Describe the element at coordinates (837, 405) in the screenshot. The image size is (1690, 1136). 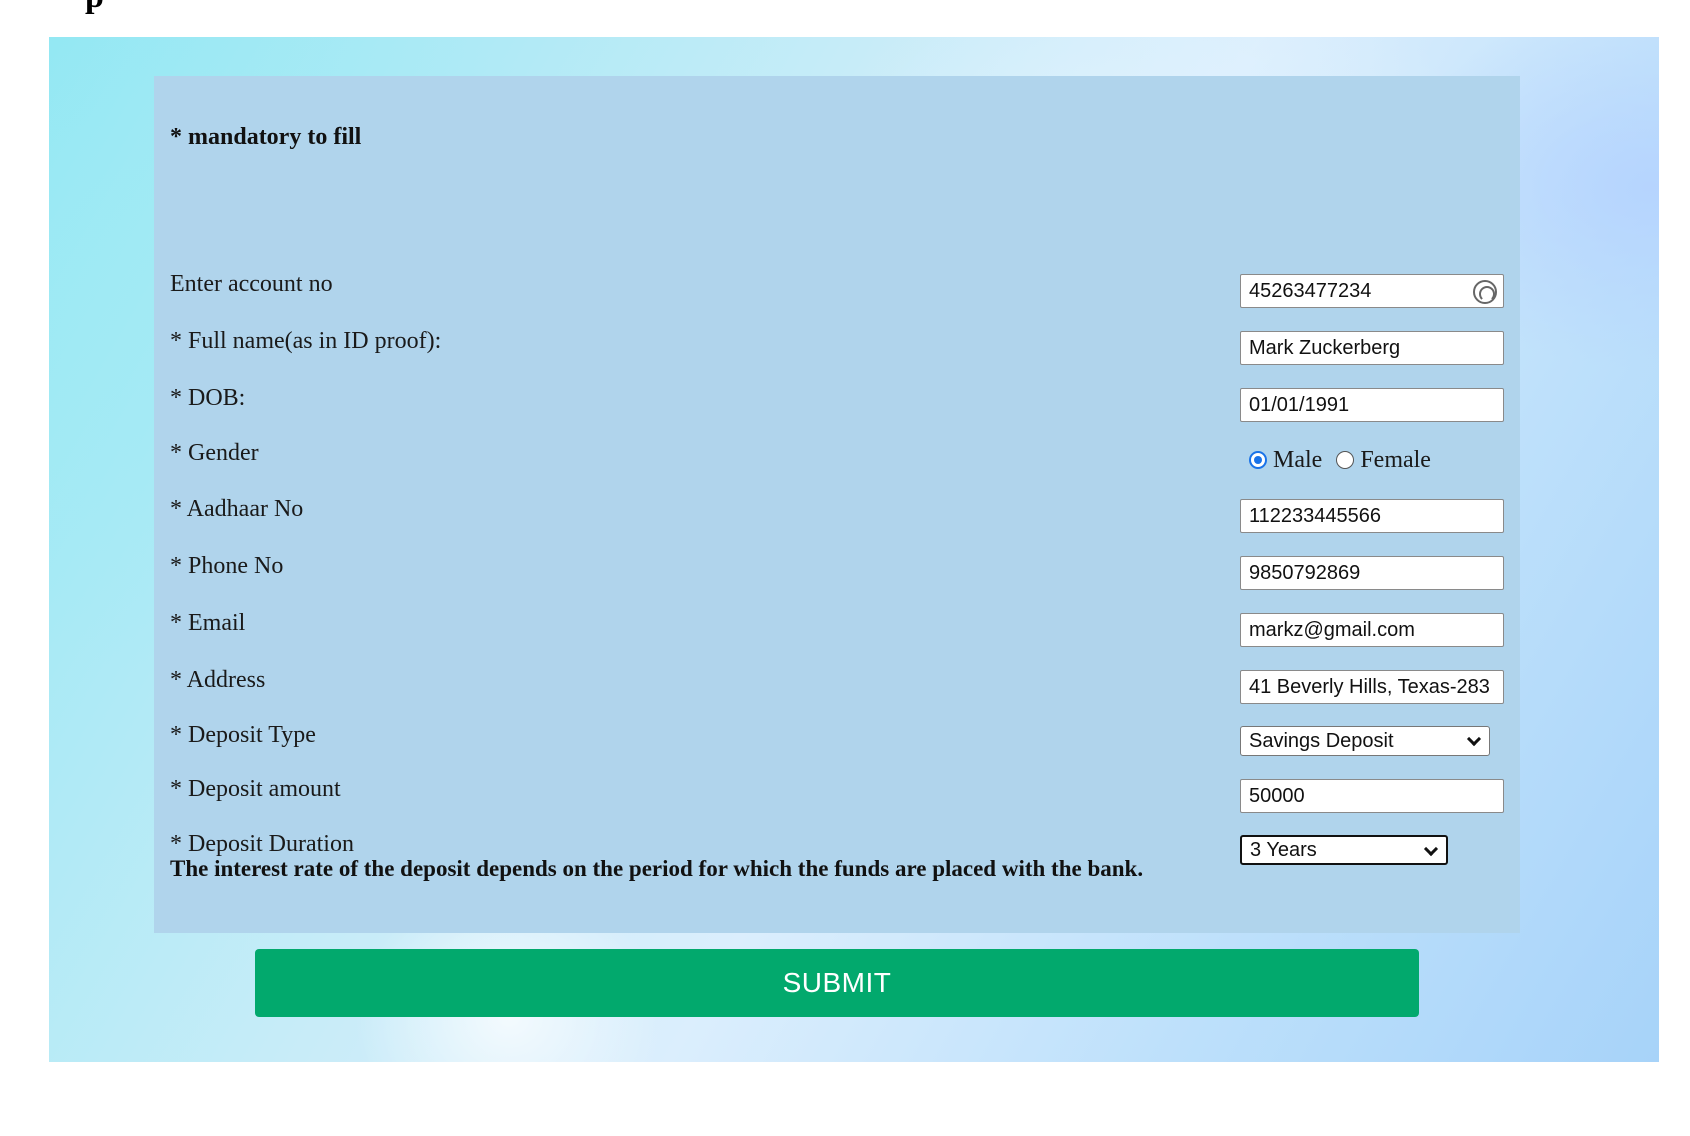
I see `row-dob: * DOB: 01/01/1991` at that location.